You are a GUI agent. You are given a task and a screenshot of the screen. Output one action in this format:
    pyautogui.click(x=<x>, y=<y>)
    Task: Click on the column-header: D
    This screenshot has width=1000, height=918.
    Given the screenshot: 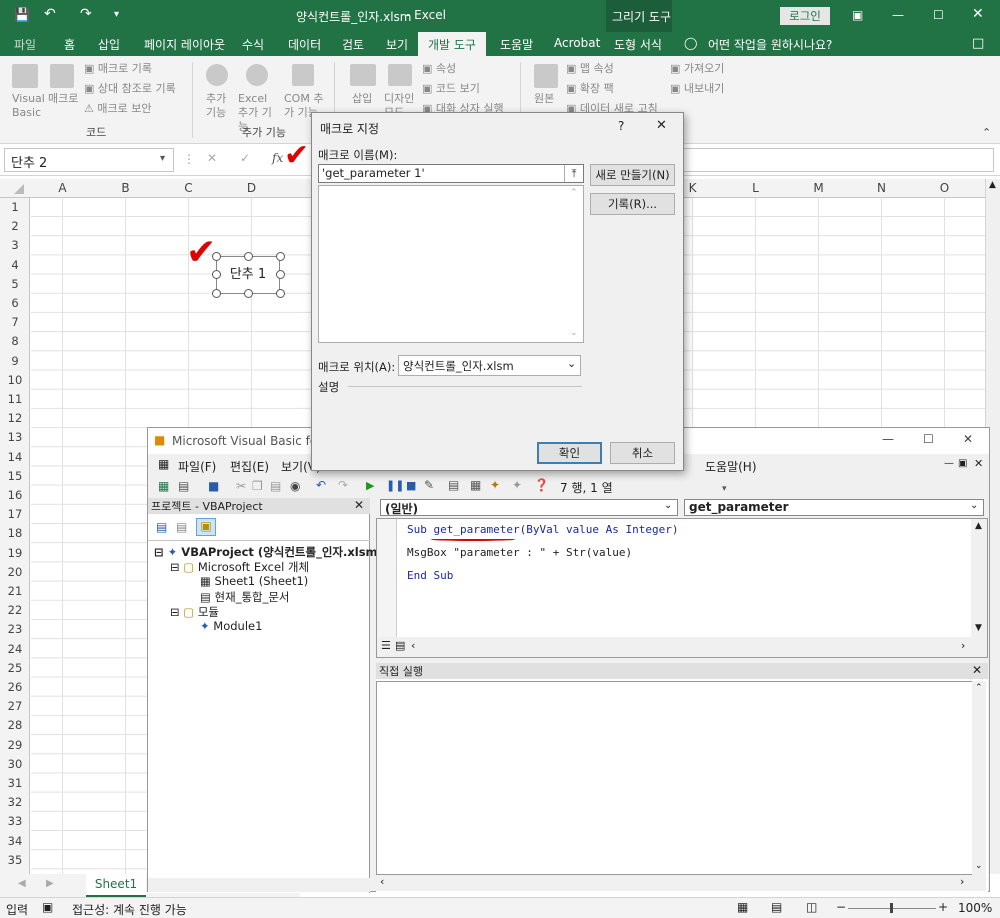 What is the action you would take?
    pyautogui.click(x=251, y=188)
    